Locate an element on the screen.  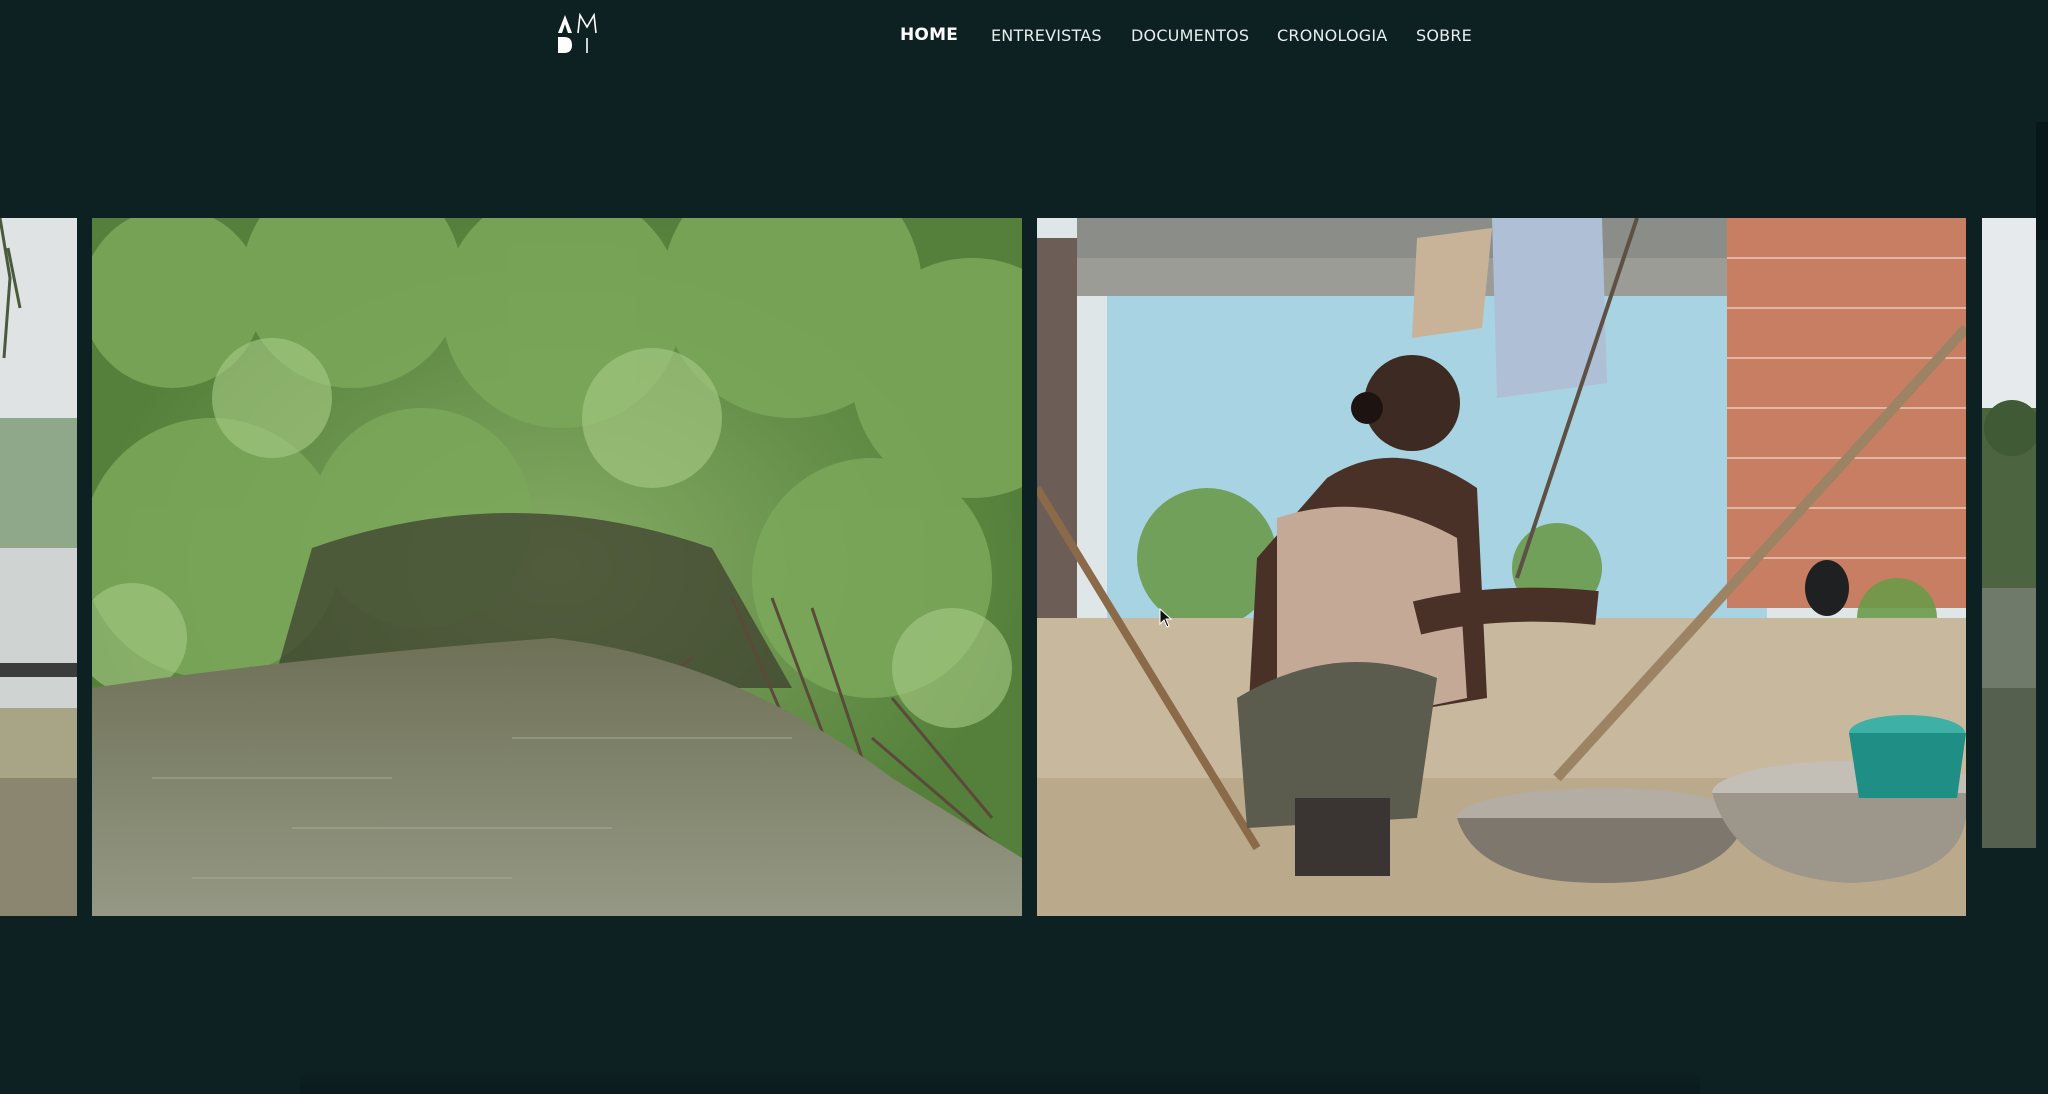
amdi-logo-icon is located at coordinates (579, 33).